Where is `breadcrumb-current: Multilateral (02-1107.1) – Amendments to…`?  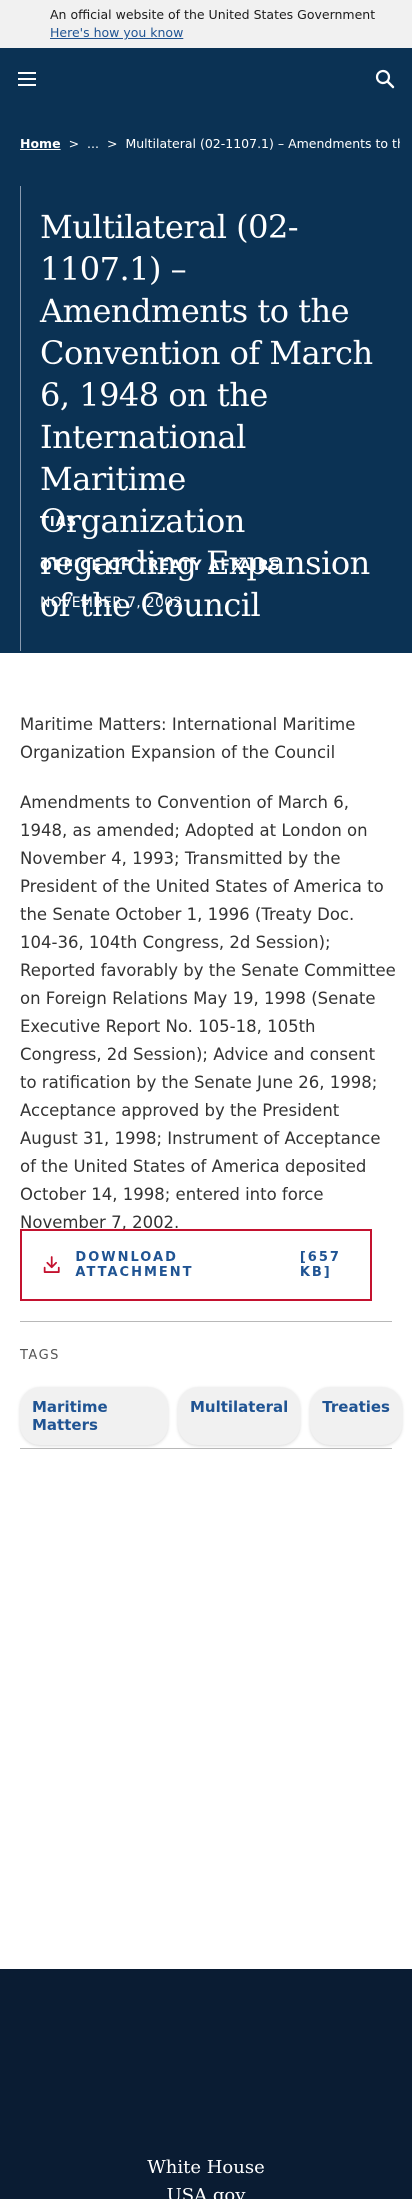 breadcrumb-current: Multilateral (02-1107.1) – Amendments to… is located at coordinates (262, 143).